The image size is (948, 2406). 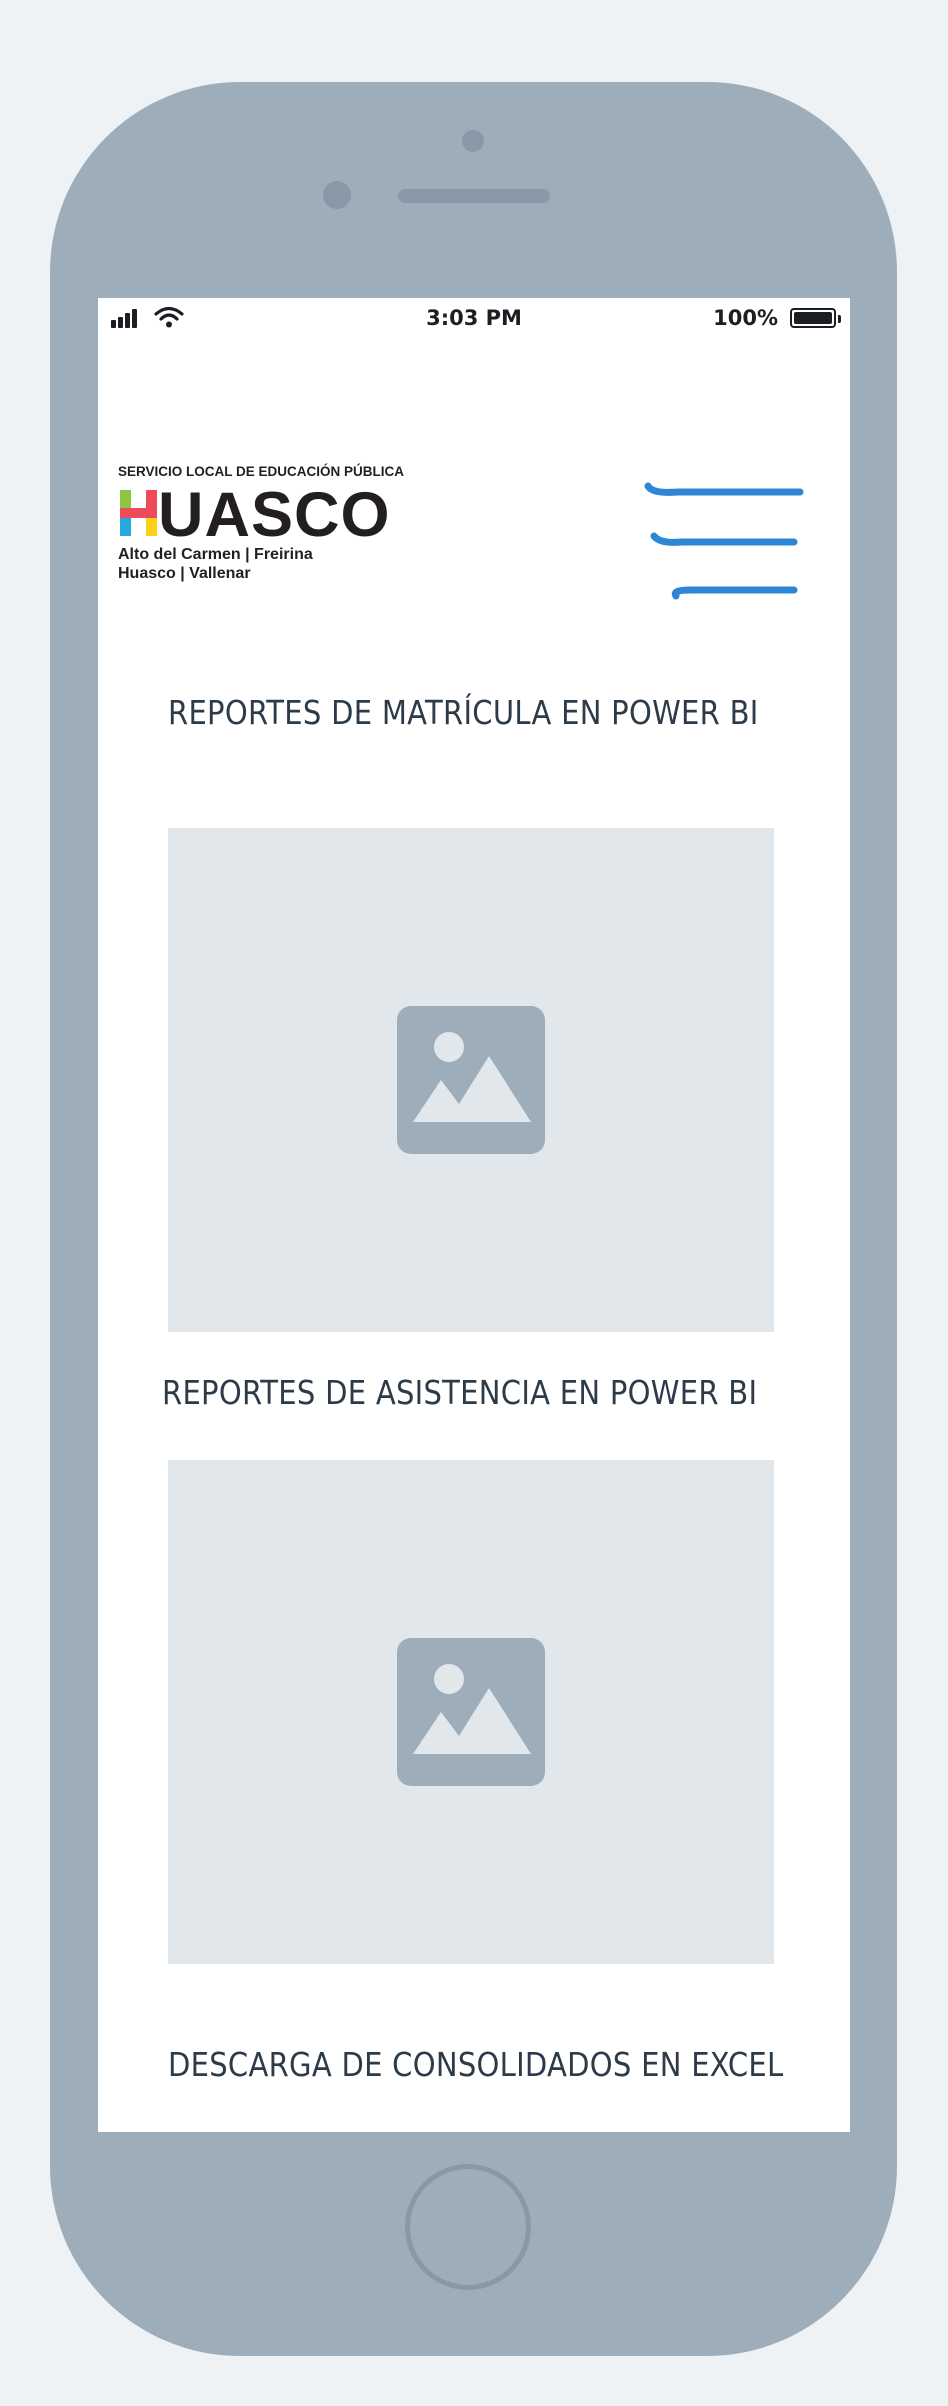 I want to click on hamburger-menu-icon, so click(x=724, y=541).